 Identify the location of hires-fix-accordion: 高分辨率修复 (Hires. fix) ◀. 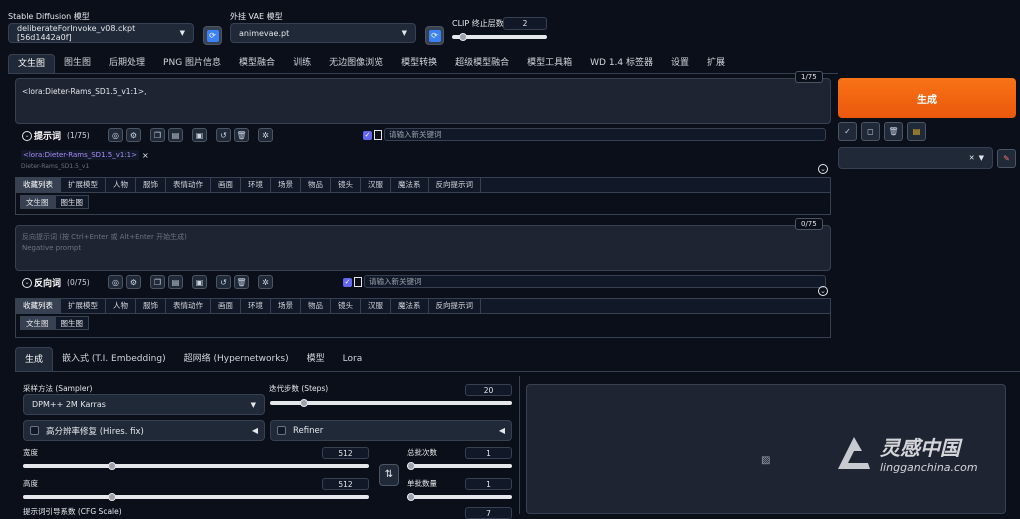
(144, 430).